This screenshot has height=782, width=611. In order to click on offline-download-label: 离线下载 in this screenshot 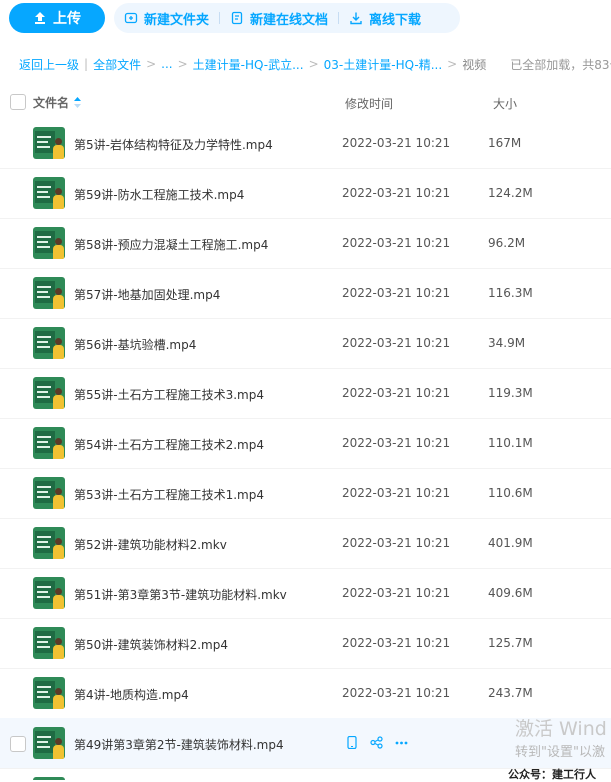, I will do `click(395, 20)`.